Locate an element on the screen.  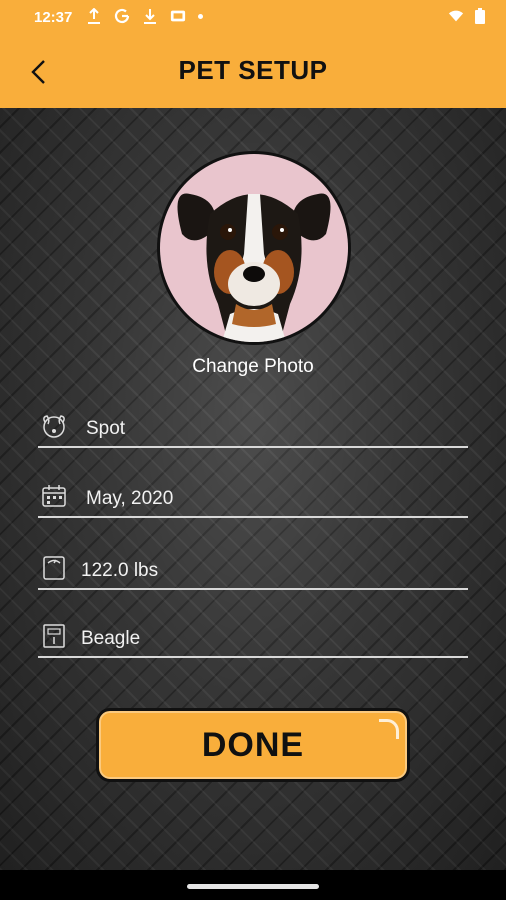
system-navigation-bar is located at coordinates (253, 885).